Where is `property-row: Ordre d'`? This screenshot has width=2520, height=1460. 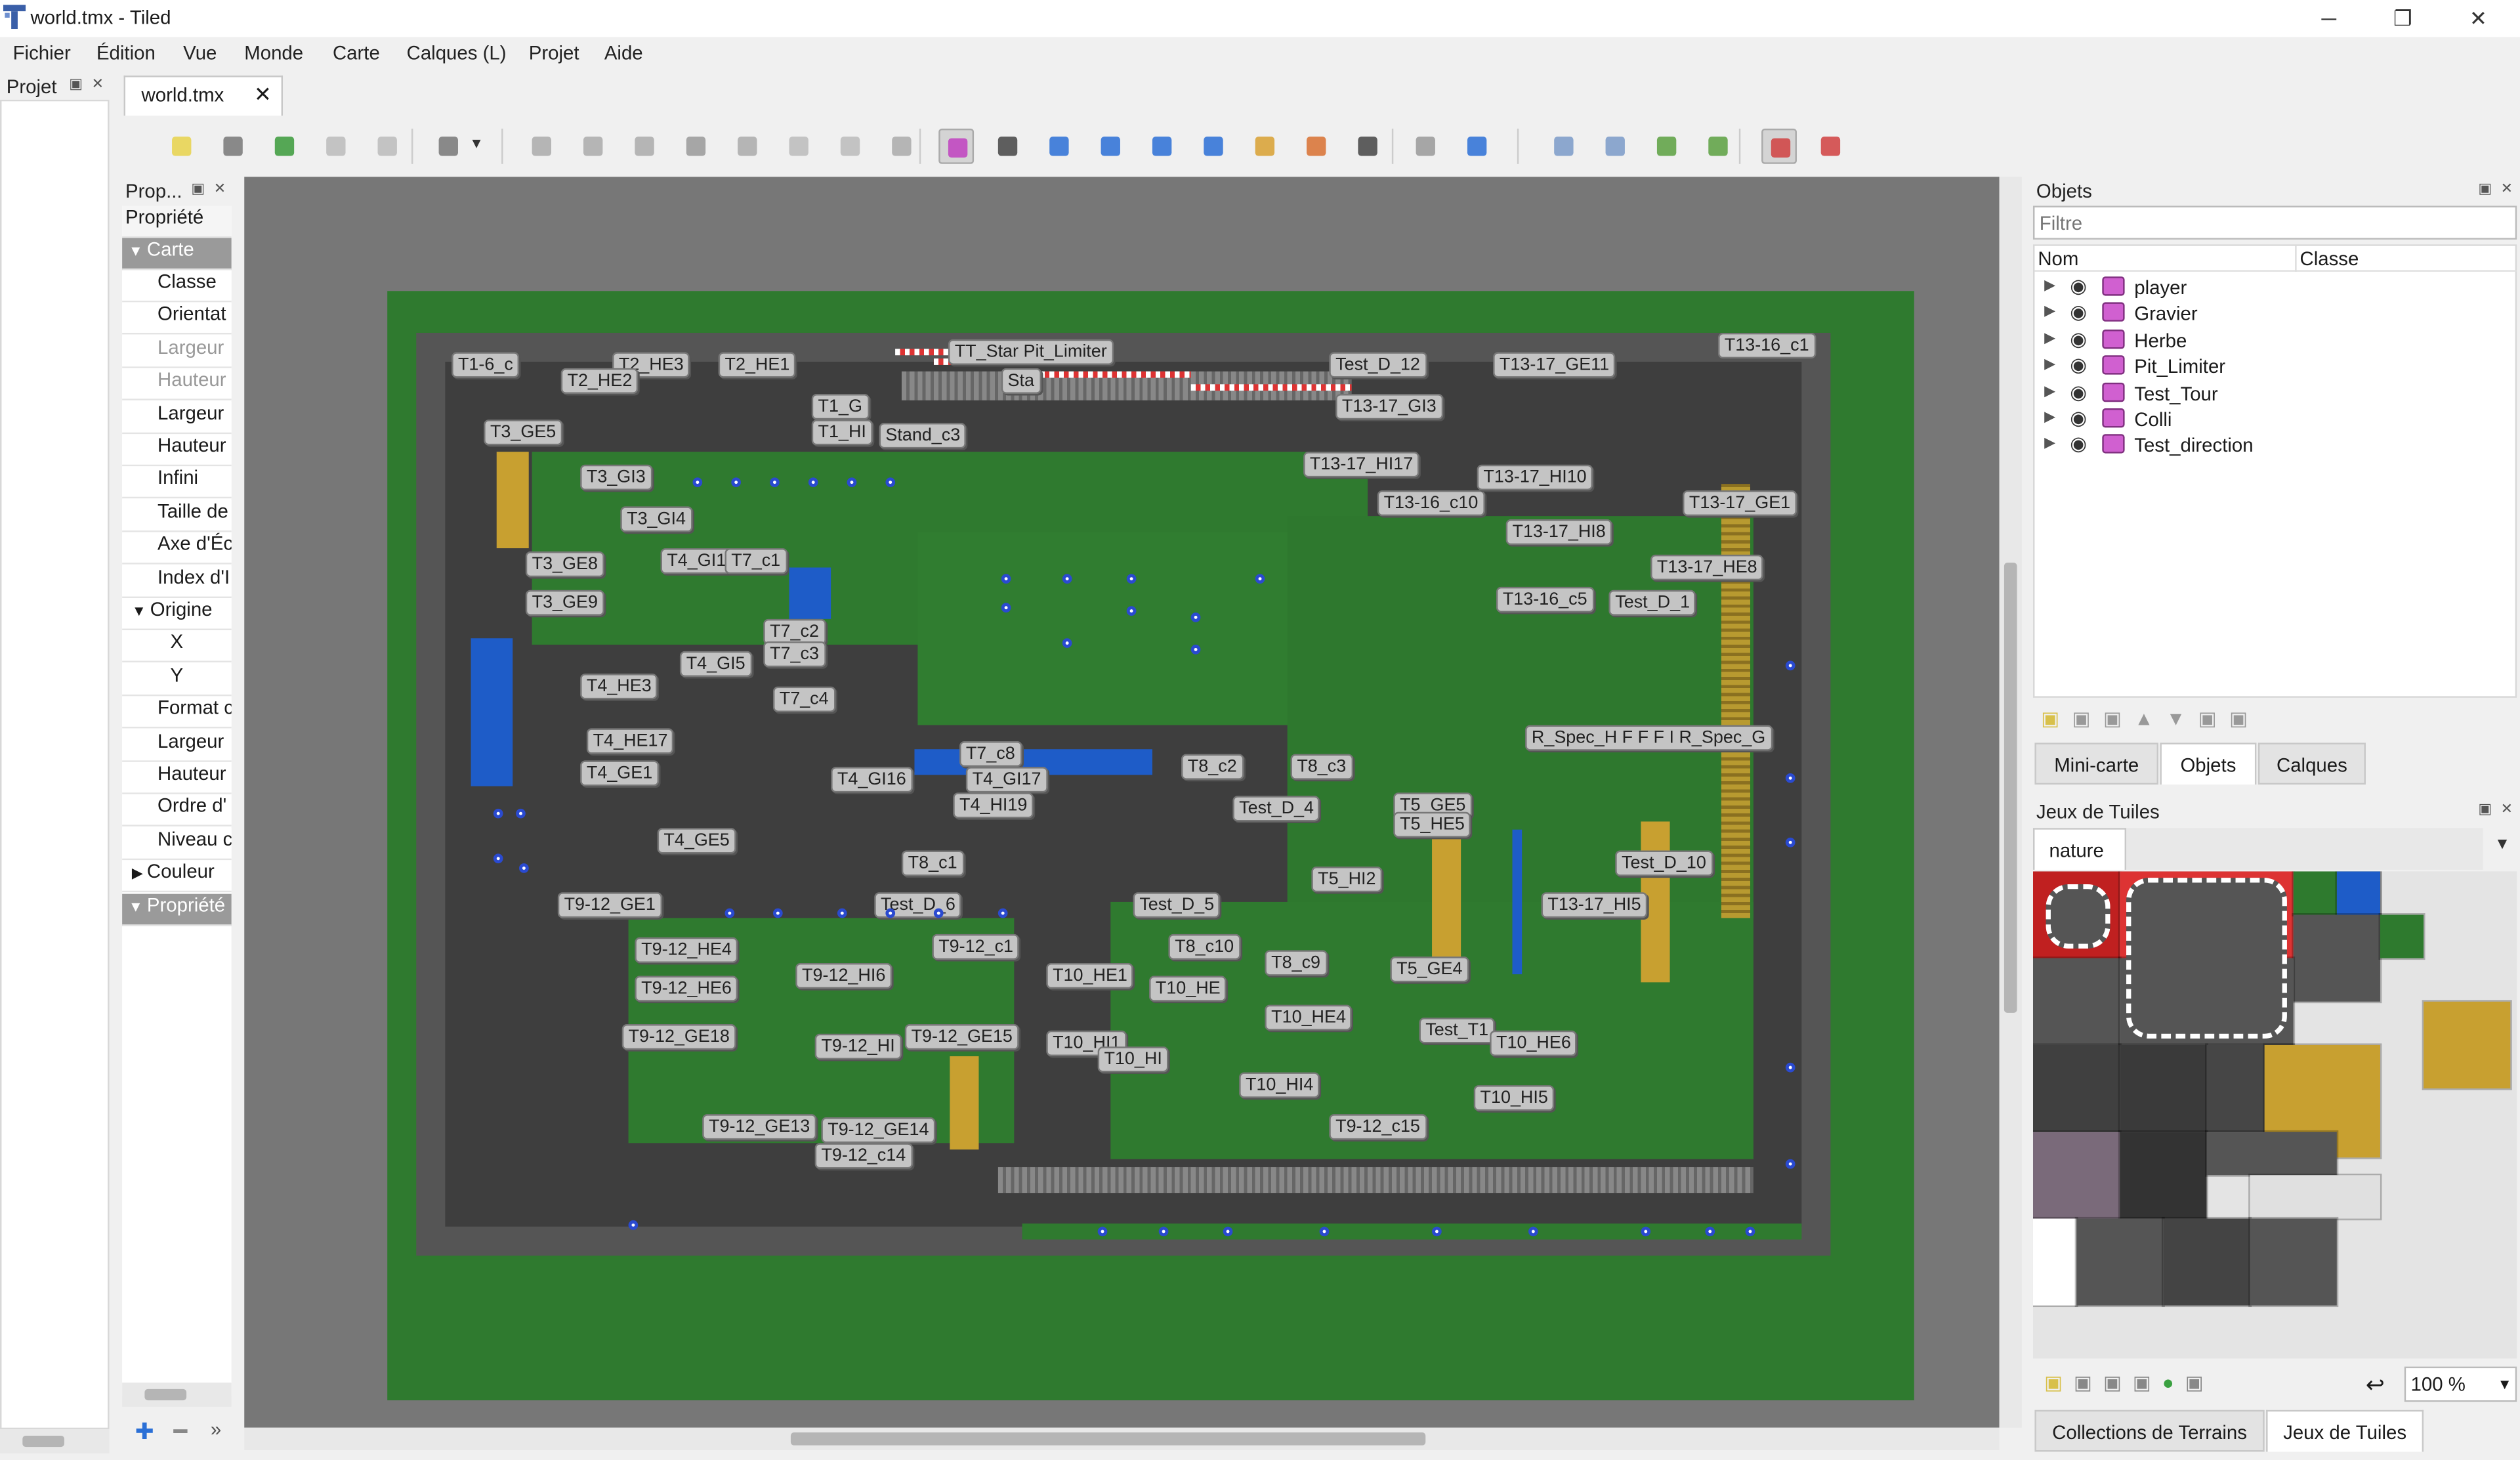 property-row: Ordre d' is located at coordinates (177, 810).